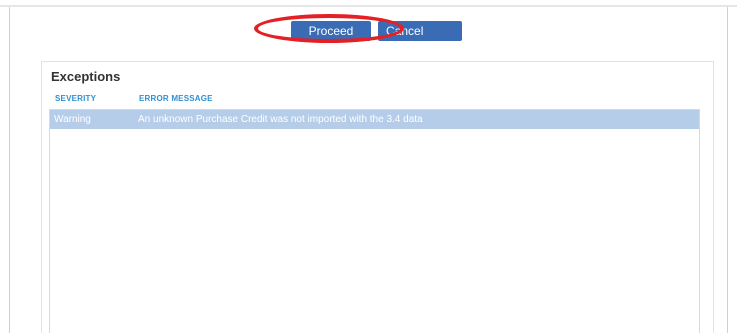 Image resolution: width=737 pixels, height=333 pixels. Describe the element at coordinates (368, 6) in the screenshot. I see `top-divider` at that location.